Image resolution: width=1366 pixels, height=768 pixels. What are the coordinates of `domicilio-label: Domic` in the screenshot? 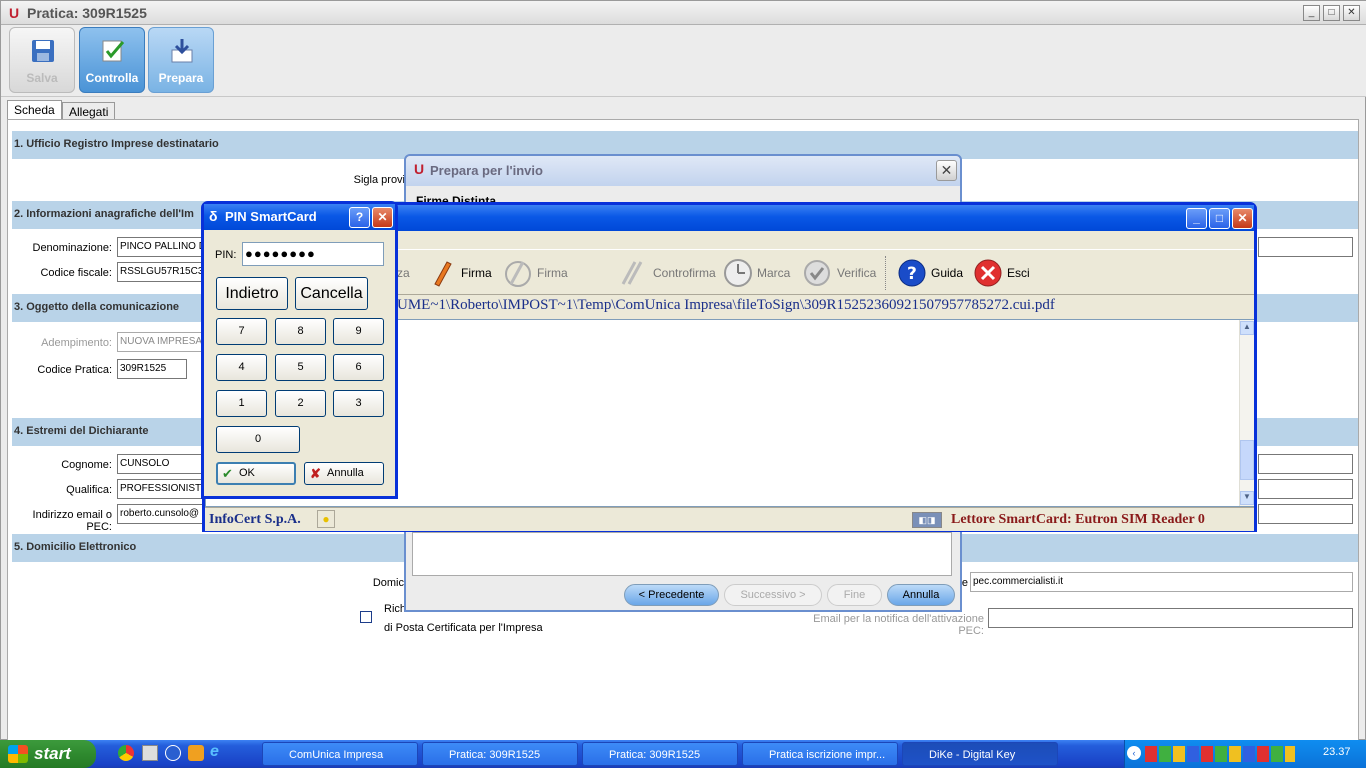 It's located at (388, 583).